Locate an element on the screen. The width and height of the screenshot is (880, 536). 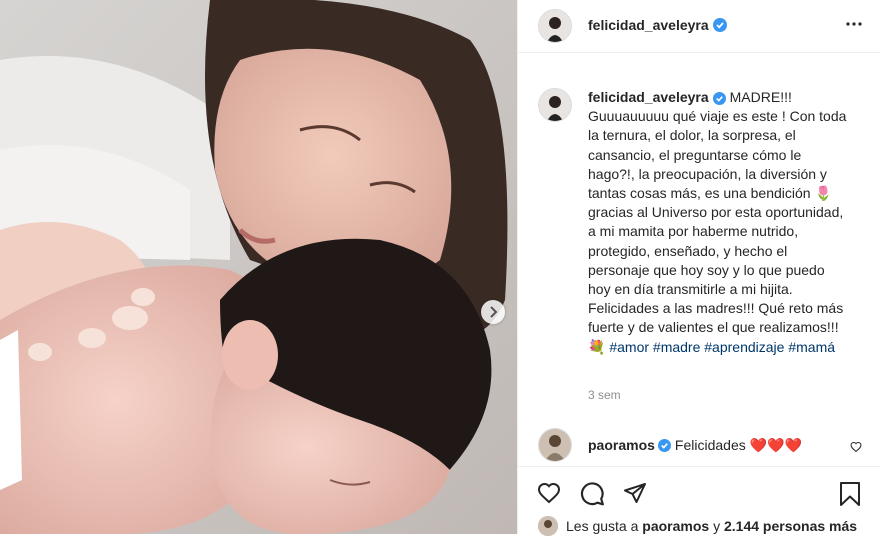
liker-avatar is located at coordinates (548, 526).